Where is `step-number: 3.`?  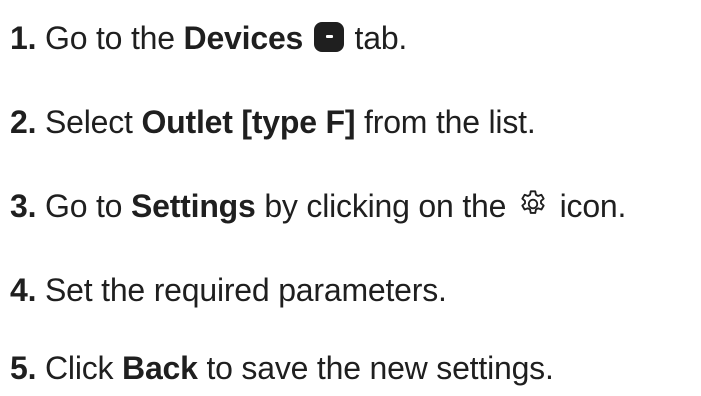 step-number: 3. is located at coordinates (23, 206).